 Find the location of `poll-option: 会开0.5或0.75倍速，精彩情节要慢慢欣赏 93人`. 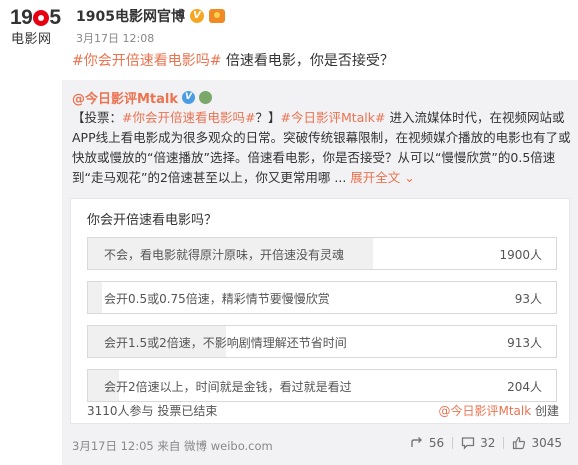

poll-option: 会开0.5或0.75倍速，精彩情节要慢慢欣赏 93人 is located at coordinates (322, 297).